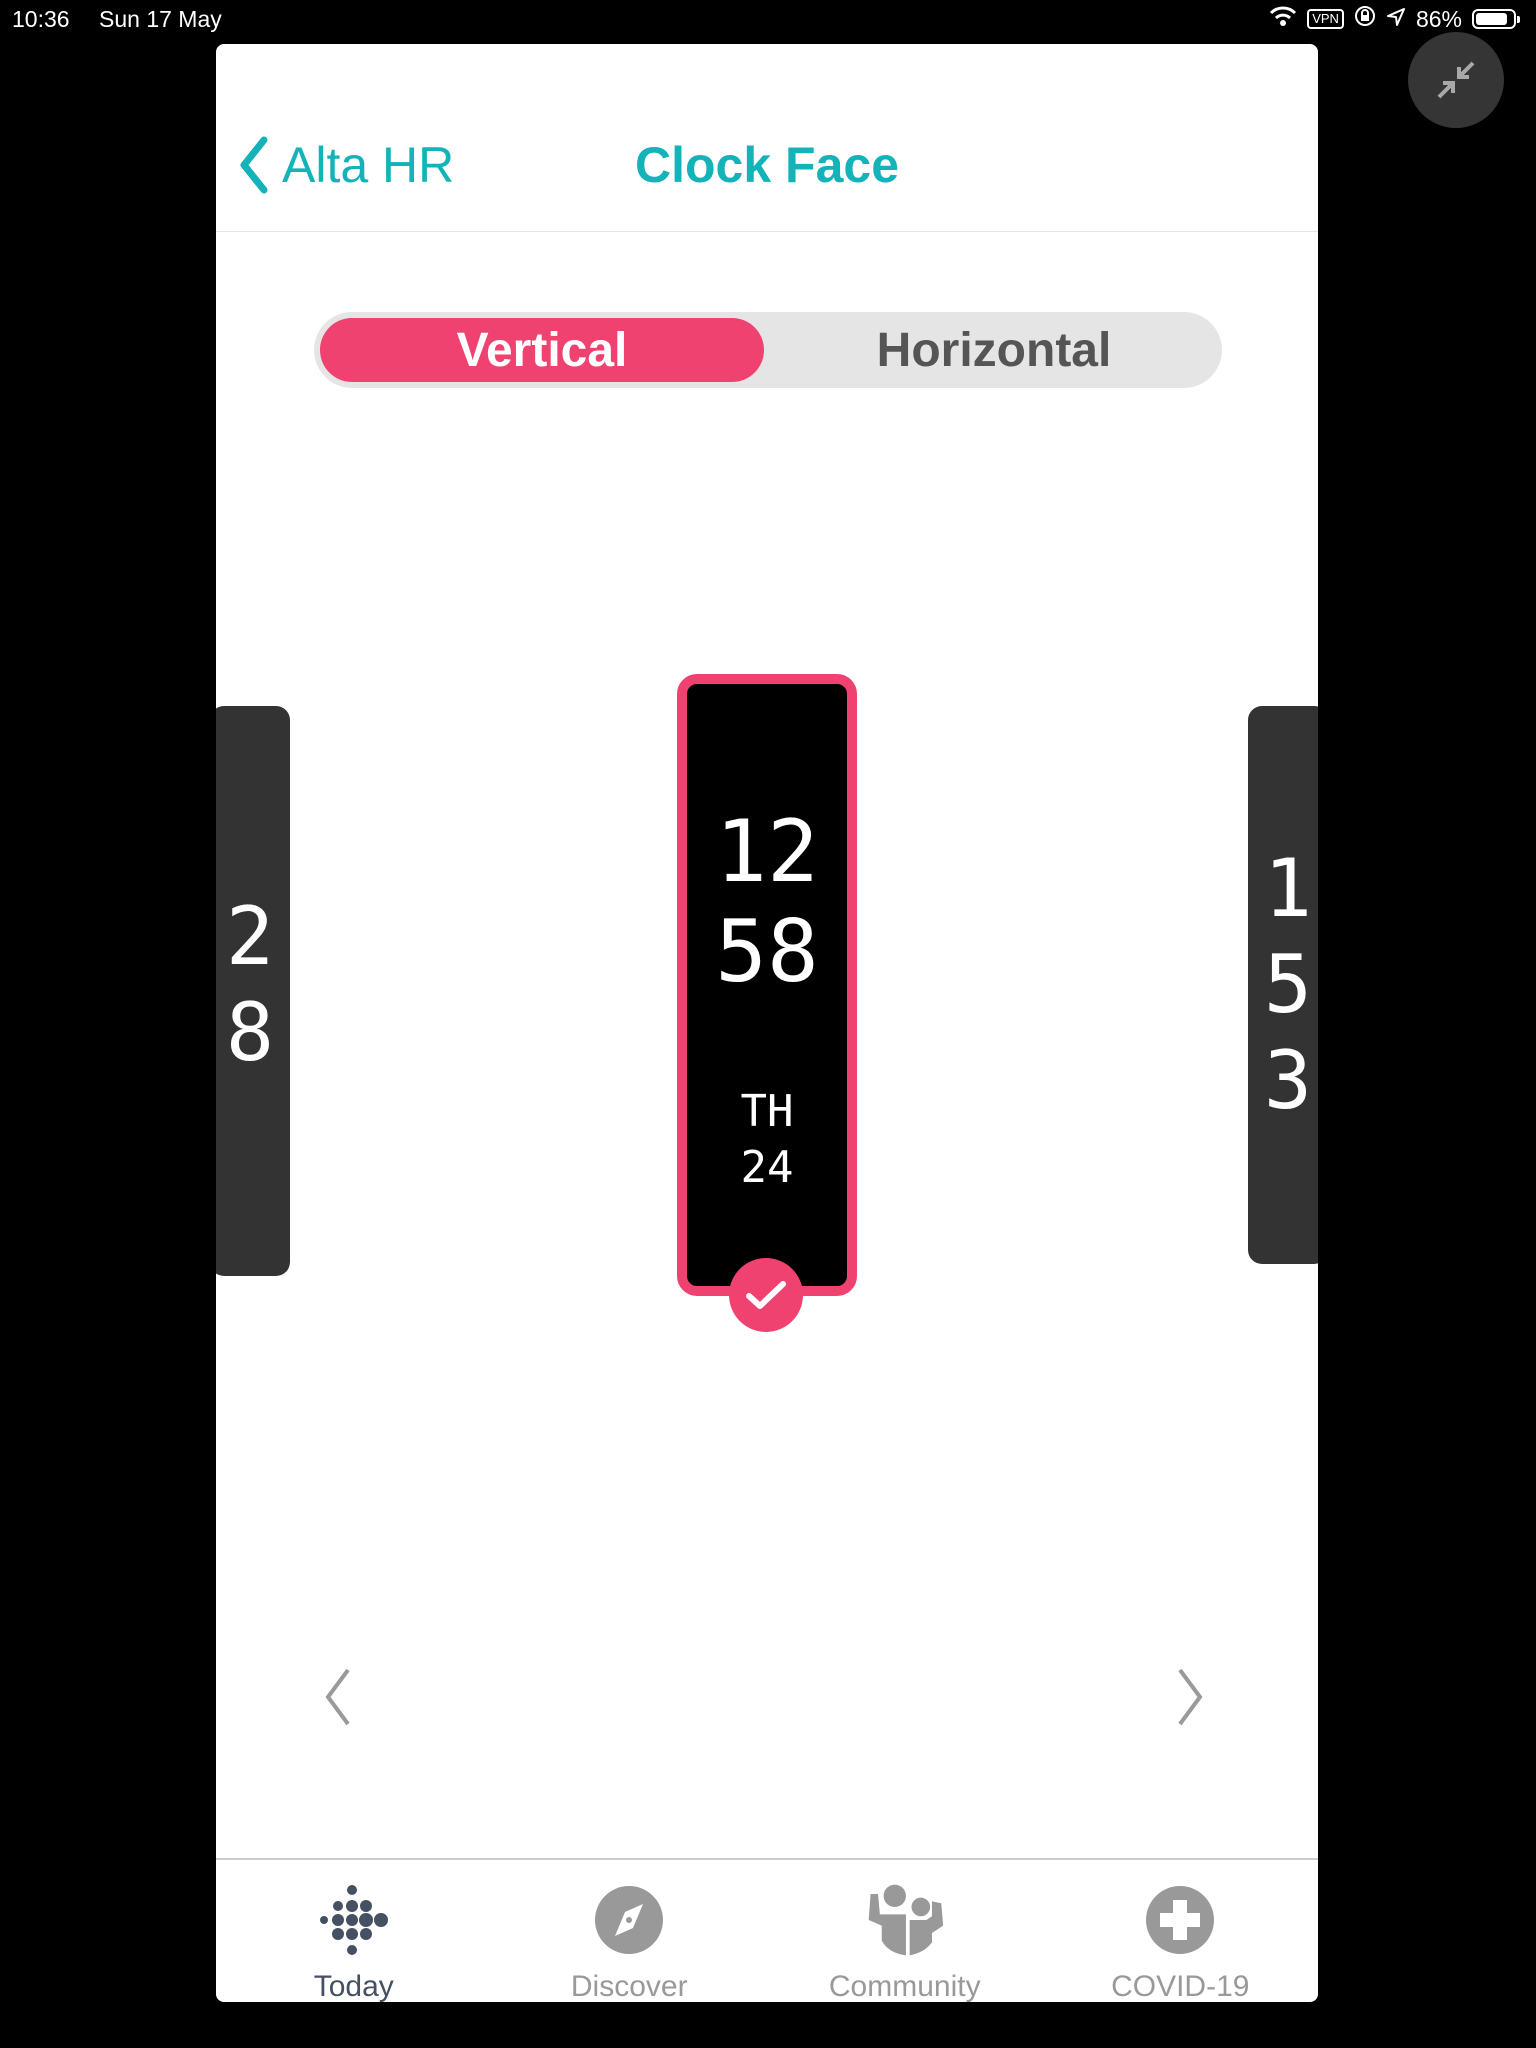 The image size is (1536, 2048). I want to click on selected-checkmark-badge, so click(766, 1295).